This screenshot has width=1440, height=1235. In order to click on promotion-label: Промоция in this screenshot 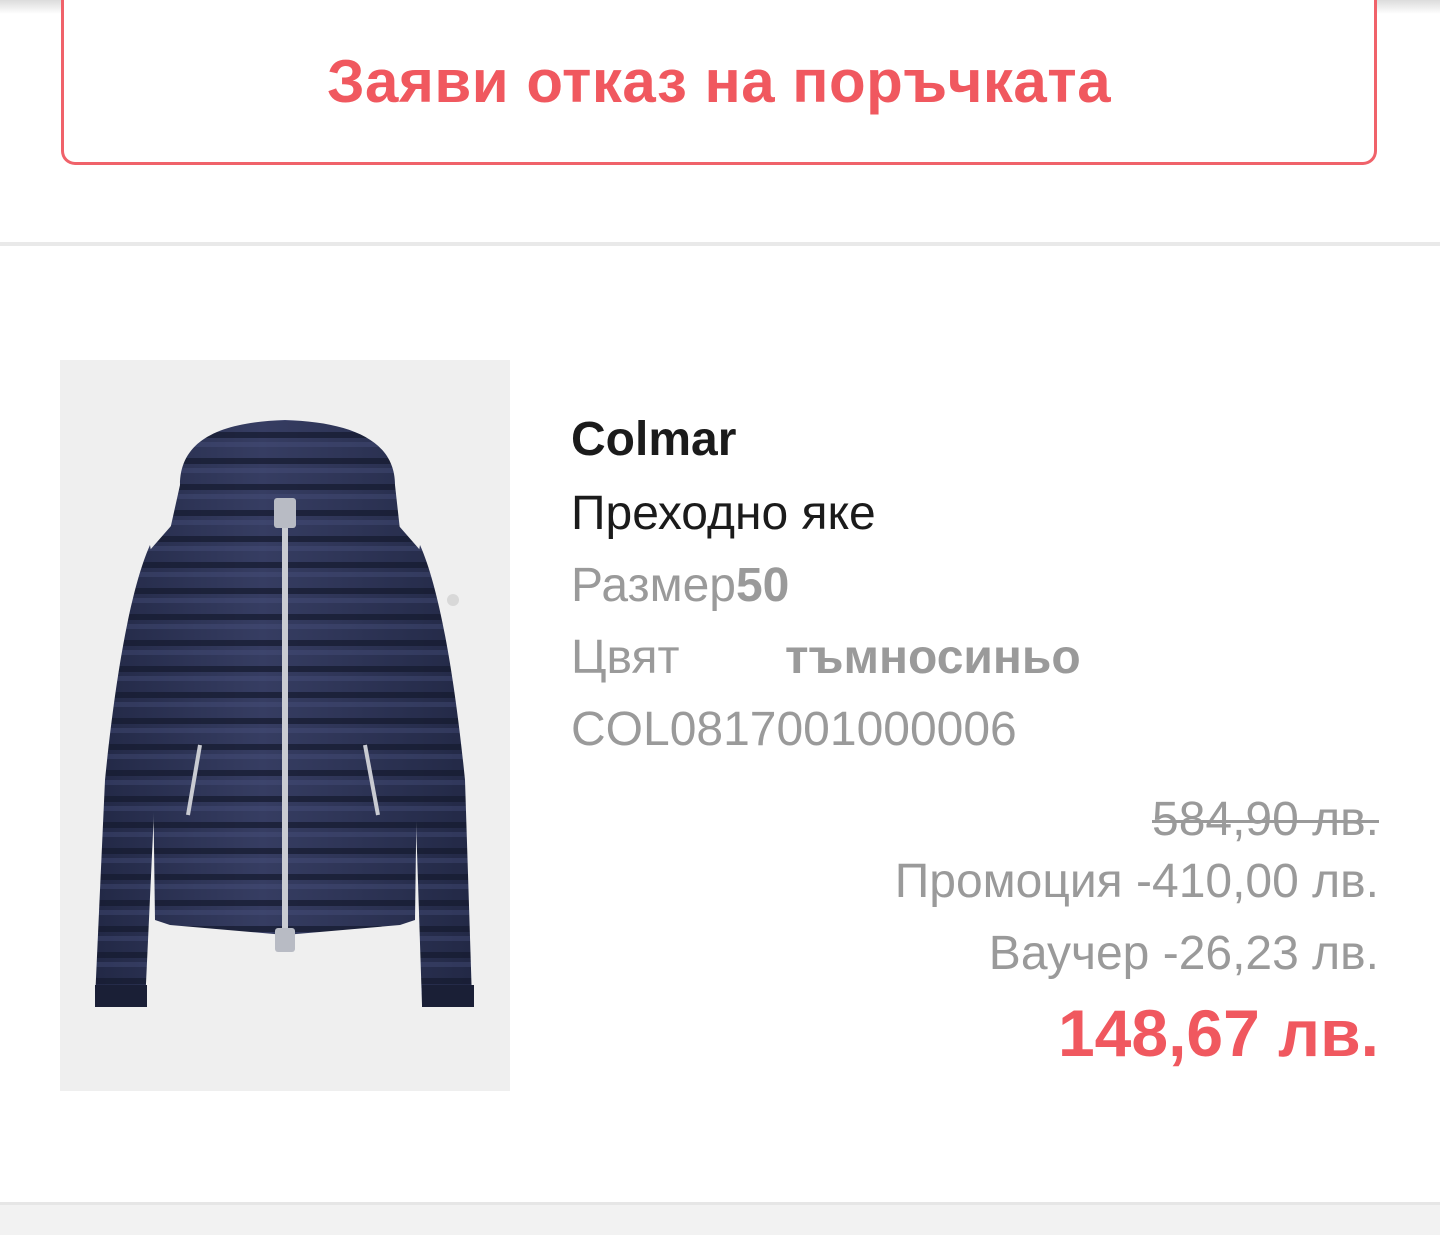, I will do `click(1008, 881)`.